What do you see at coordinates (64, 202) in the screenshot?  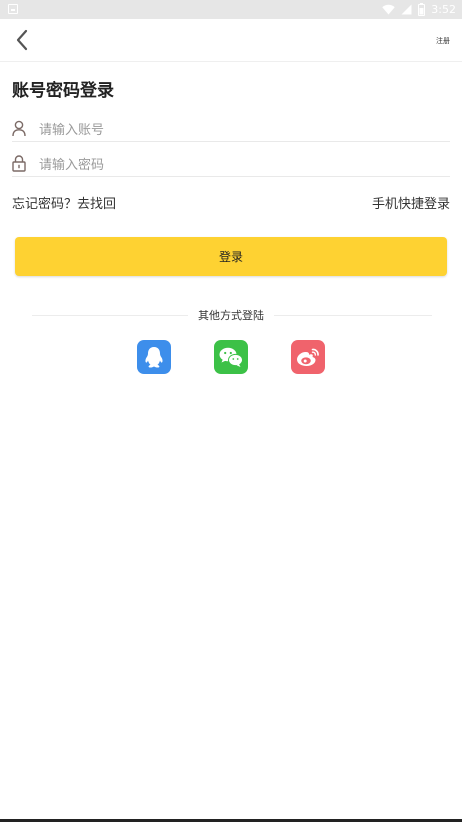 I see `forgot-password-link: 忘记密码？去找回` at bounding box center [64, 202].